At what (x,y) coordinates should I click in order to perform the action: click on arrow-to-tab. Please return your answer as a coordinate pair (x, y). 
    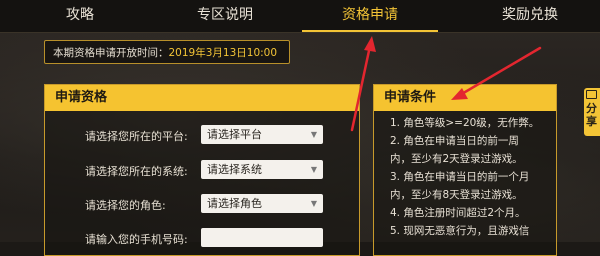
    Looking at the image, I should click on (363, 84).